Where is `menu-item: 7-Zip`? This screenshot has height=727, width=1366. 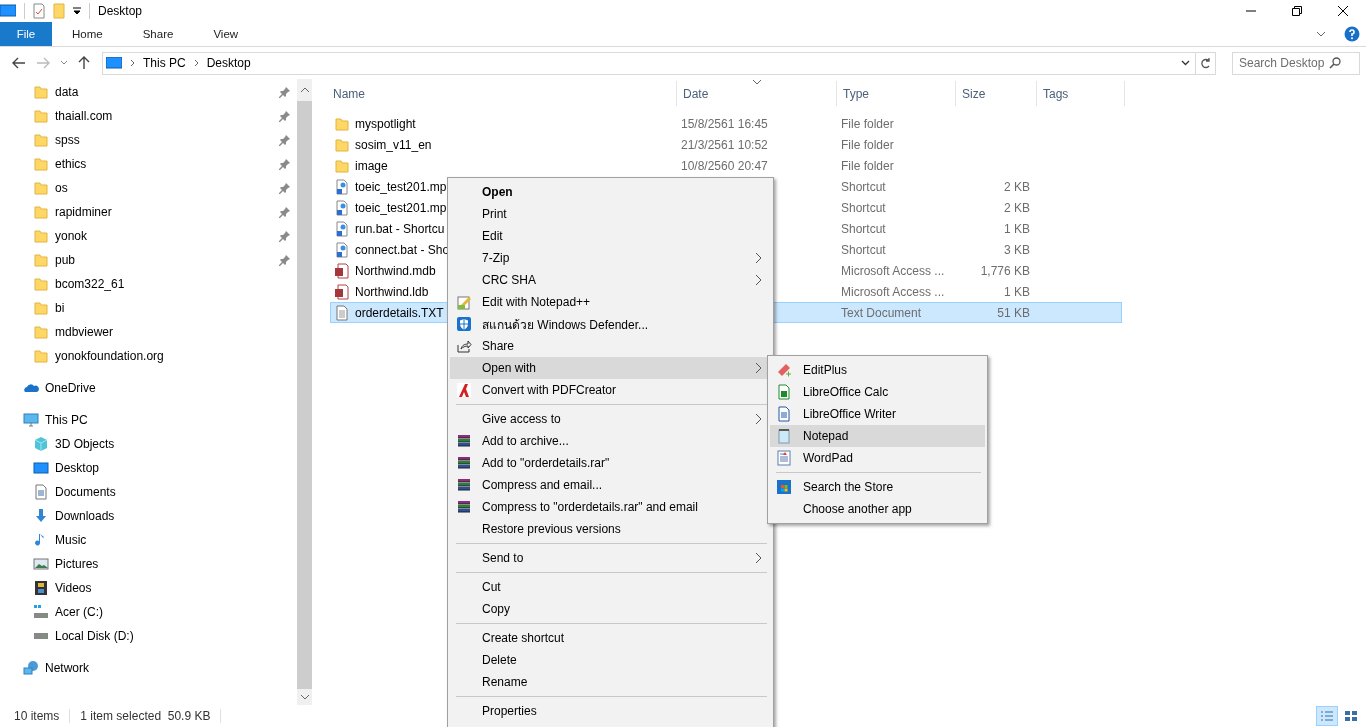 menu-item: 7-Zip is located at coordinates (610, 258).